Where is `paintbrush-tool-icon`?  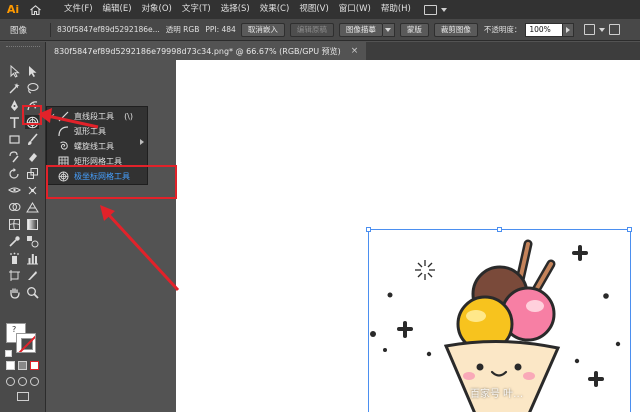 paintbrush-tool-icon is located at coordinates (32, 139).